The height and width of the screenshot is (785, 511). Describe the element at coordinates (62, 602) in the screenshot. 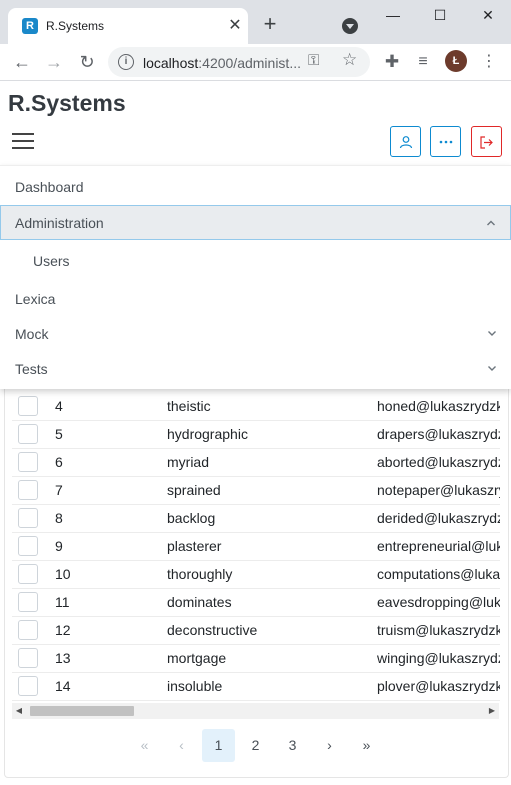

I see `cell-id: 11` at that location.